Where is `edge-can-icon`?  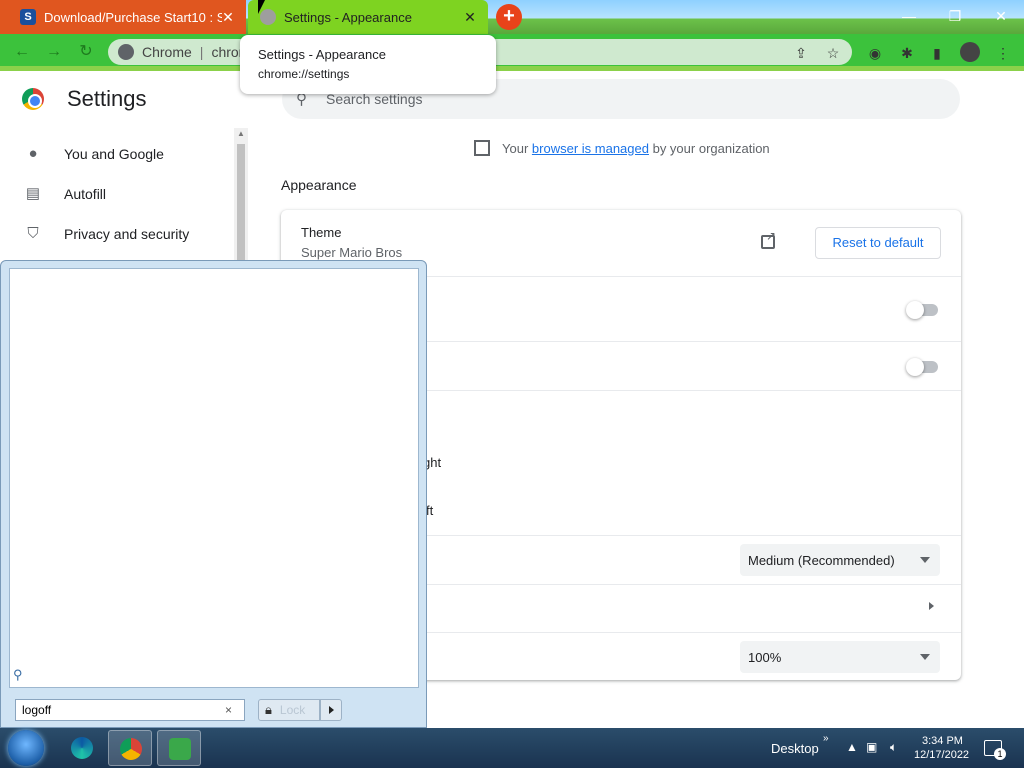 edge-can-icon is located at coordinates (82, 748).